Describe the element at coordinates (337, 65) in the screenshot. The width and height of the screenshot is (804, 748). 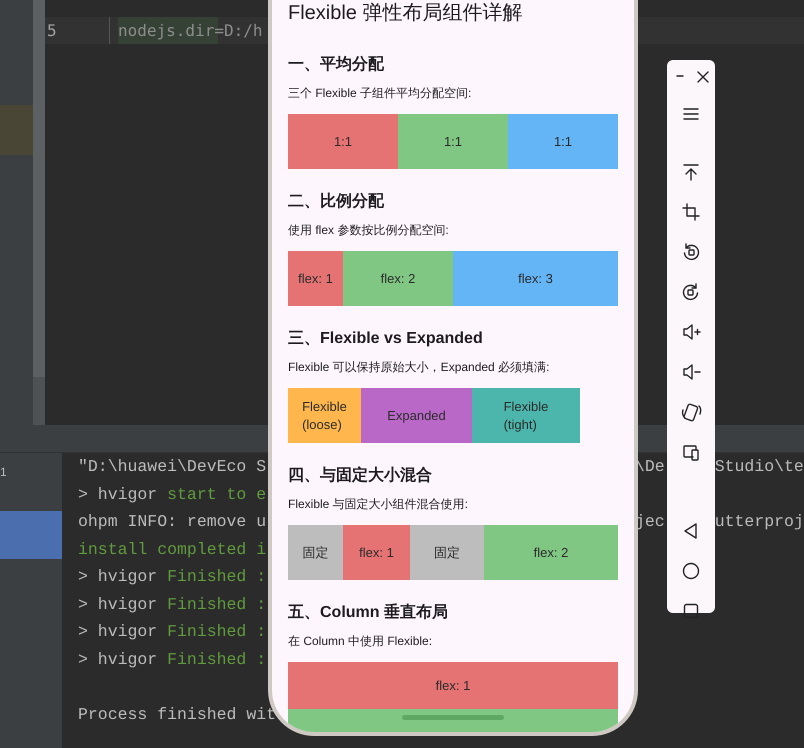
I see `section-heading: 一、平均分配` at that location.